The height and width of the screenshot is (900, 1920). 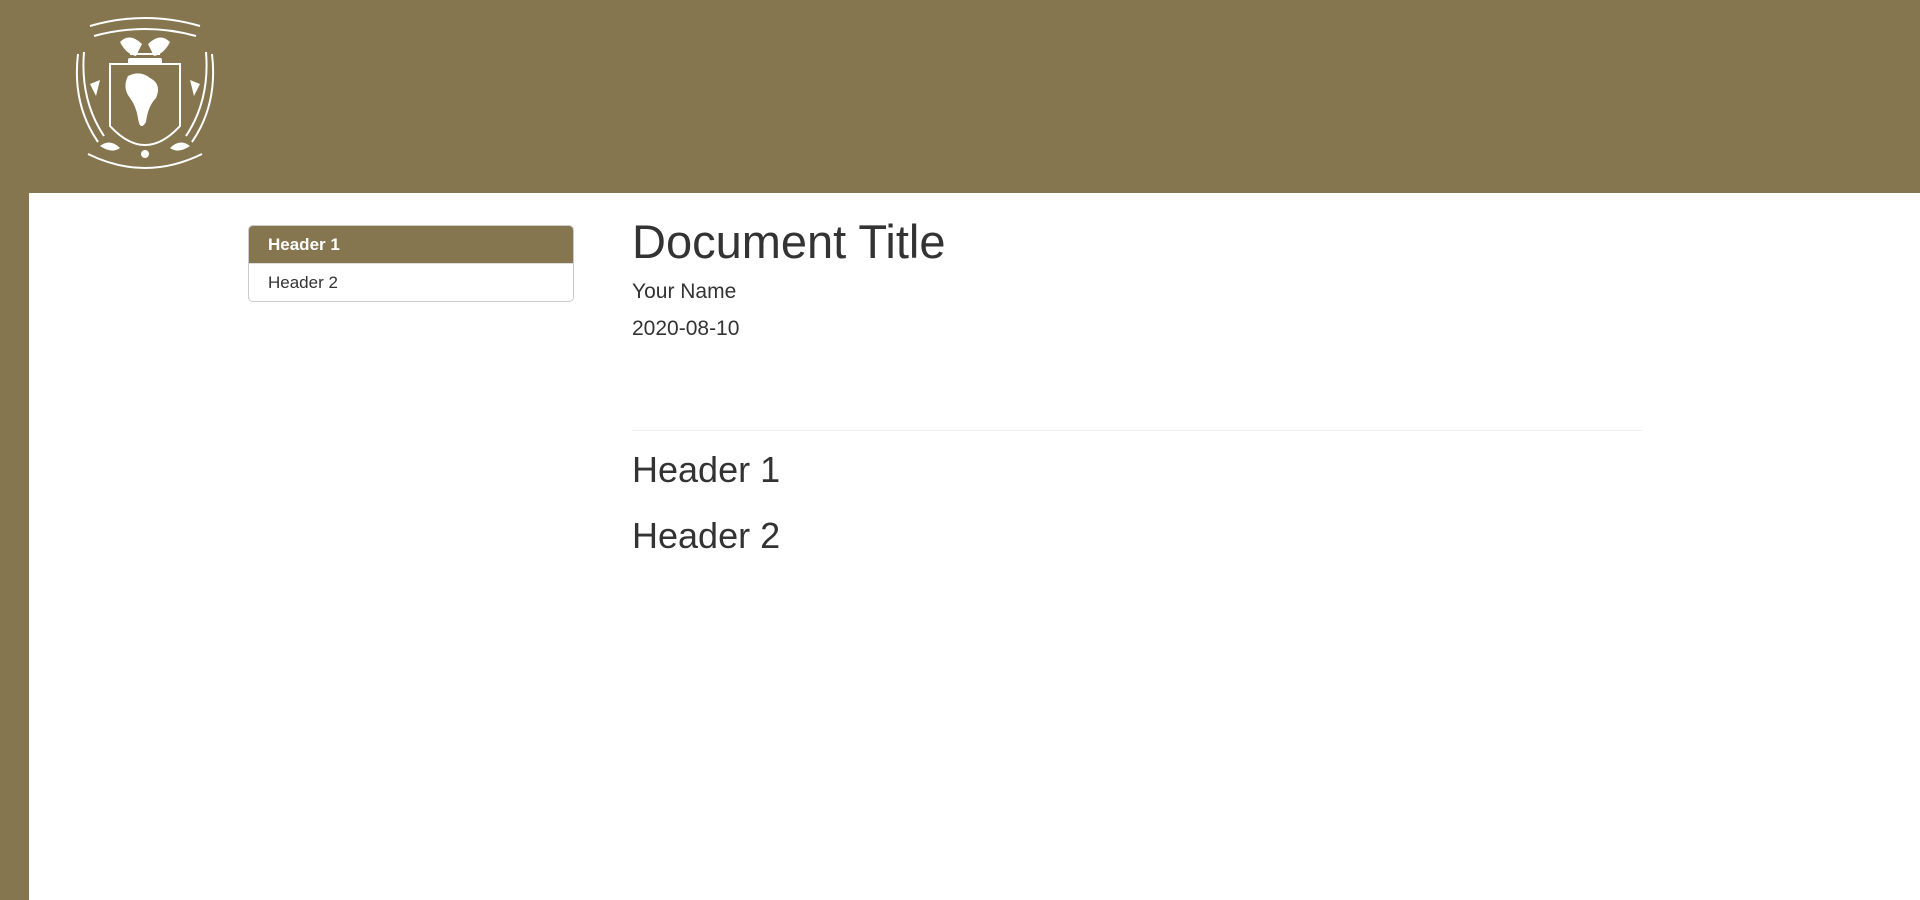 I want to click on table-of-contents: Header 1 Header 2, so click(x=411, y=263).